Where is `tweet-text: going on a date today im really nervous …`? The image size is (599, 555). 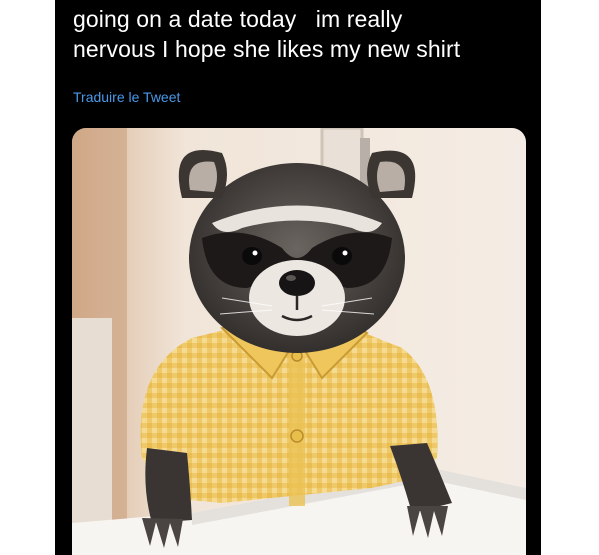
tweet-text: going on a date today im really nervous … is located at coordinates (303, 34).